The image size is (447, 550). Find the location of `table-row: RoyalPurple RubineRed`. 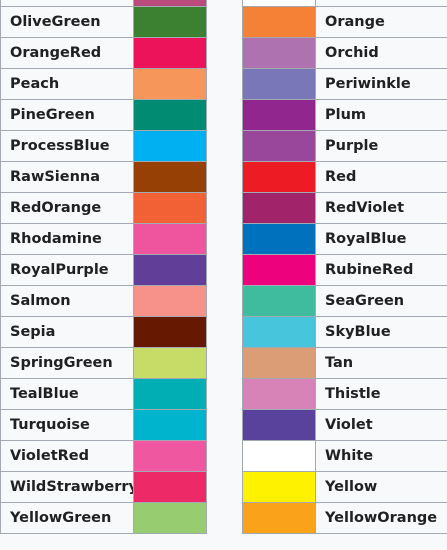

table-row: RoyalPurple RubineRed is located at coordinates (223, 269).